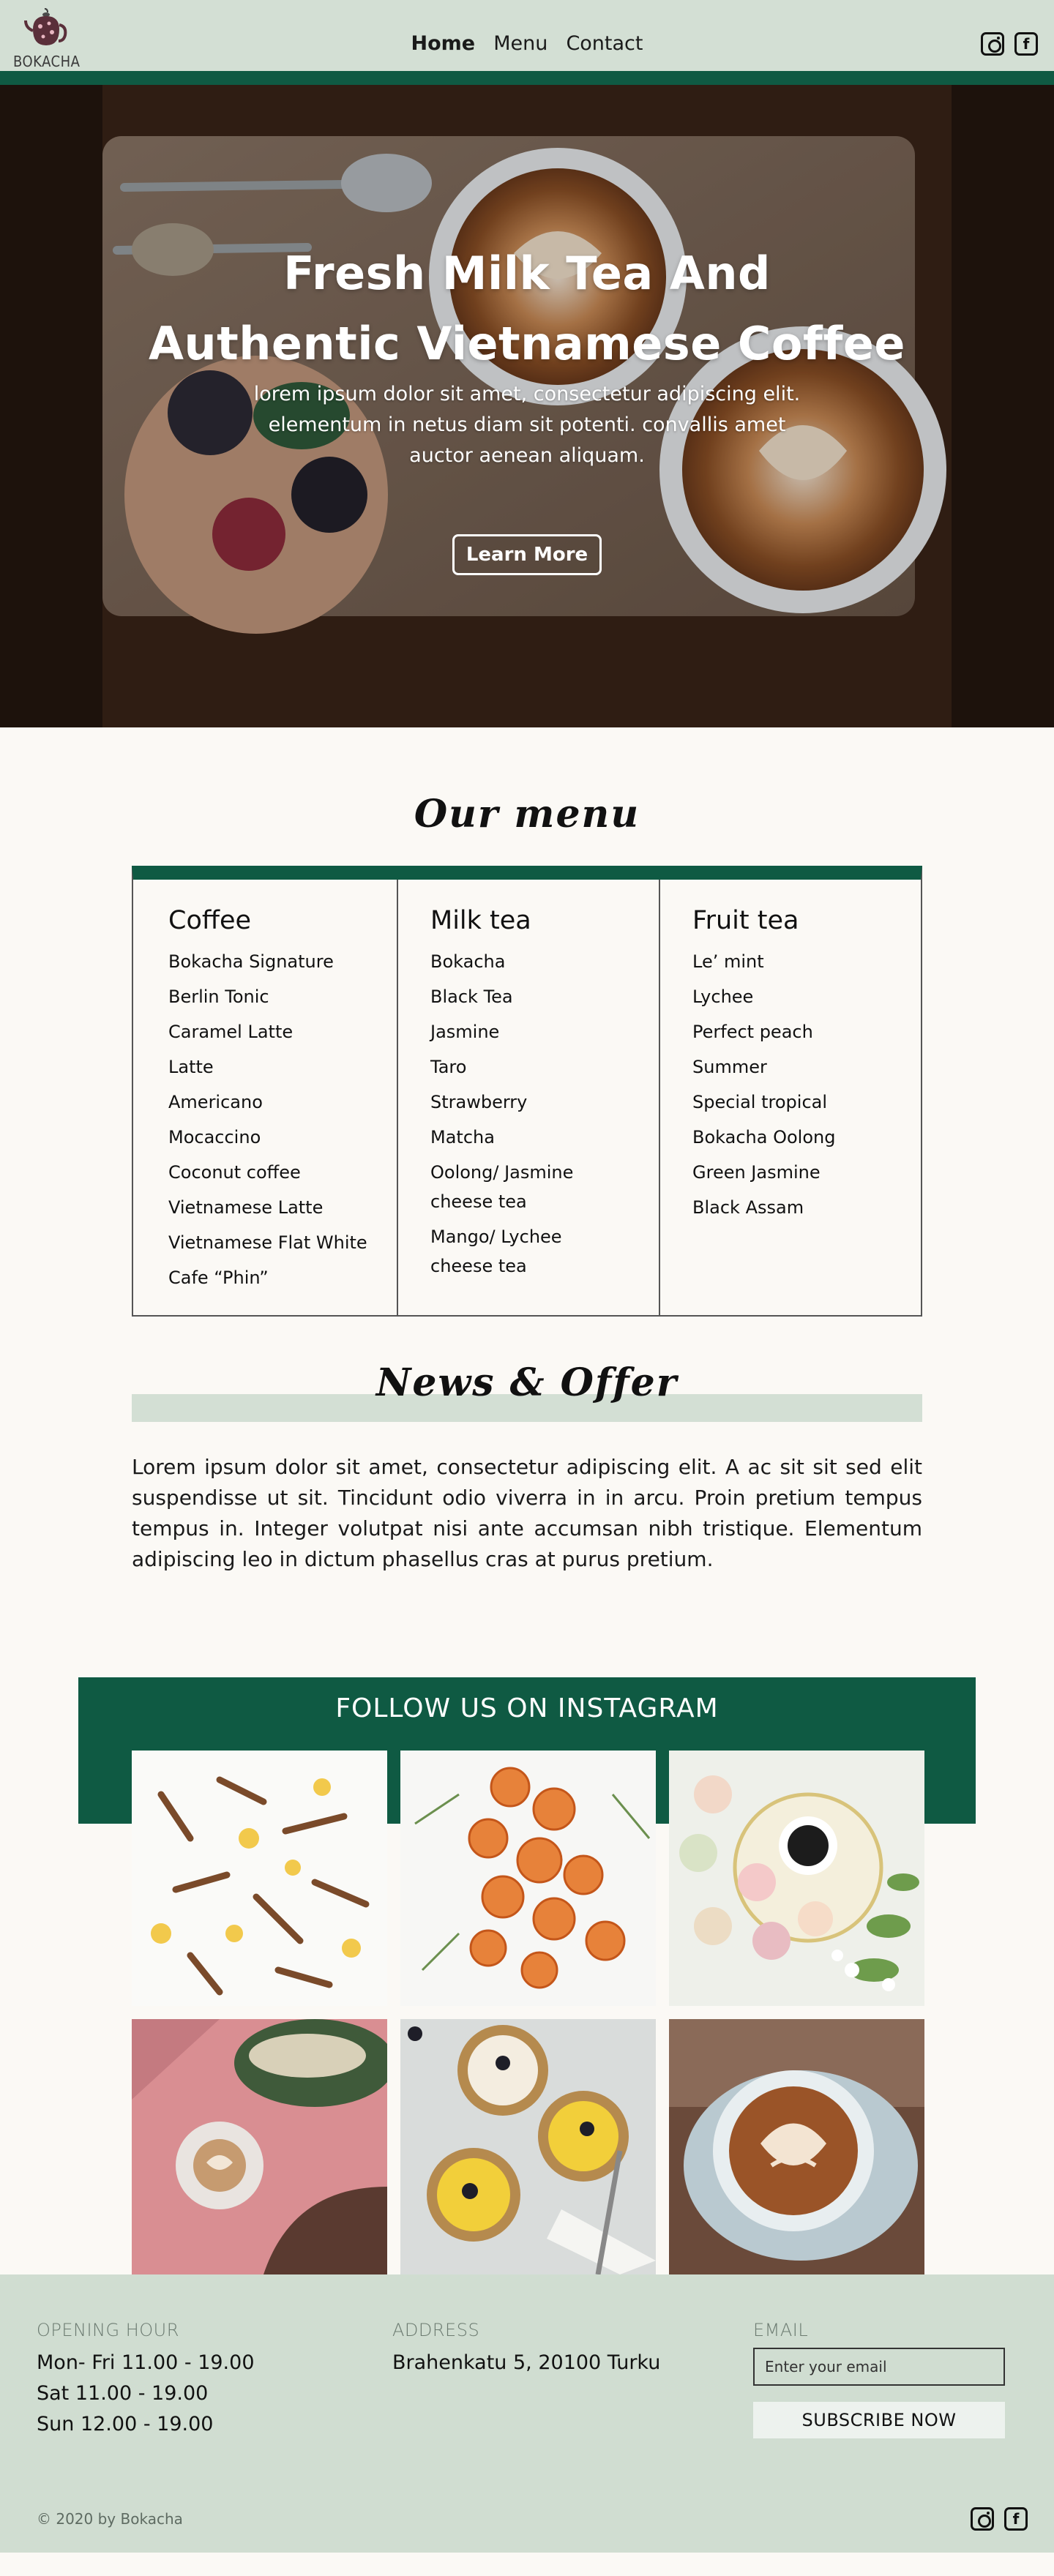  I want to click on menu-heading-coffee: Coffee, so click(210, 920).